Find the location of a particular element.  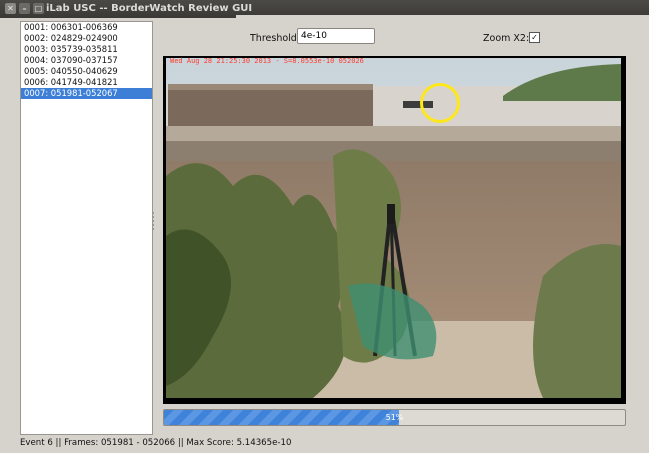

threshold-label: Threshold: is located at coordinates (275, 38).